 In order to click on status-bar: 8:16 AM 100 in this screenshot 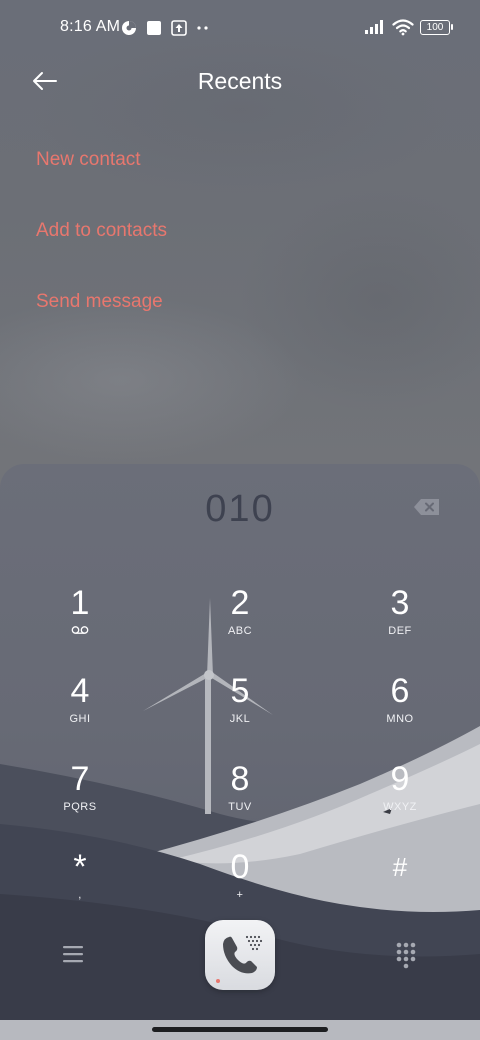, I will do `click(240, 28)`.